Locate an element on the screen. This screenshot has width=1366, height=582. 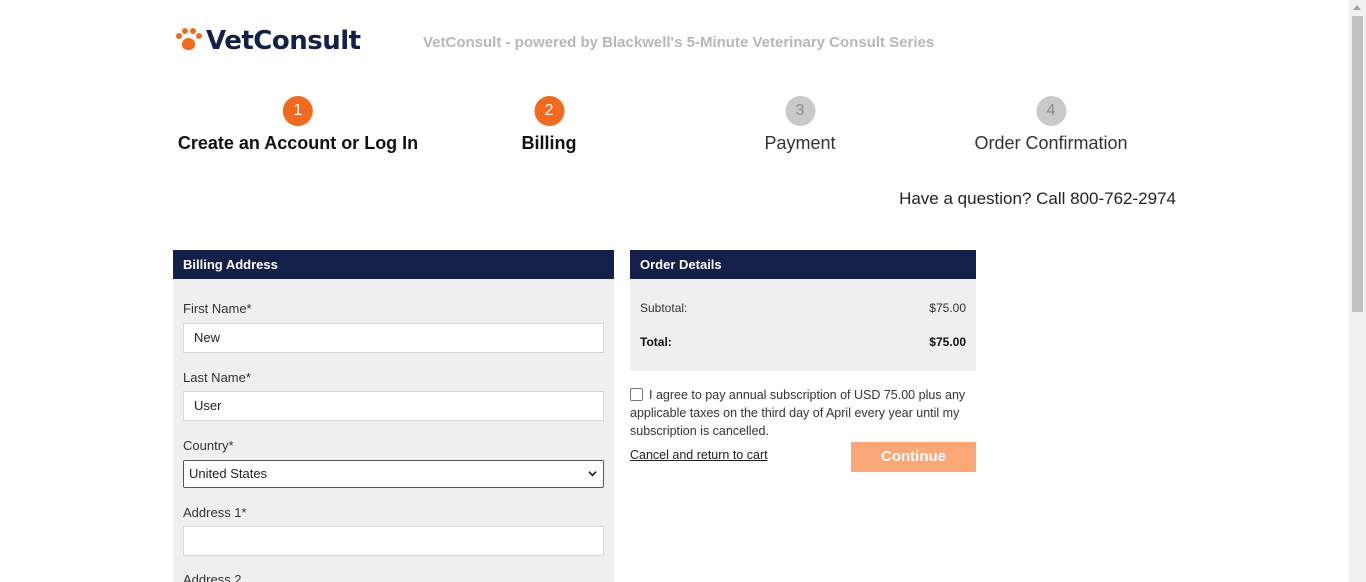
subtotal-value: $75.00 is located at coordinates (947, 308).